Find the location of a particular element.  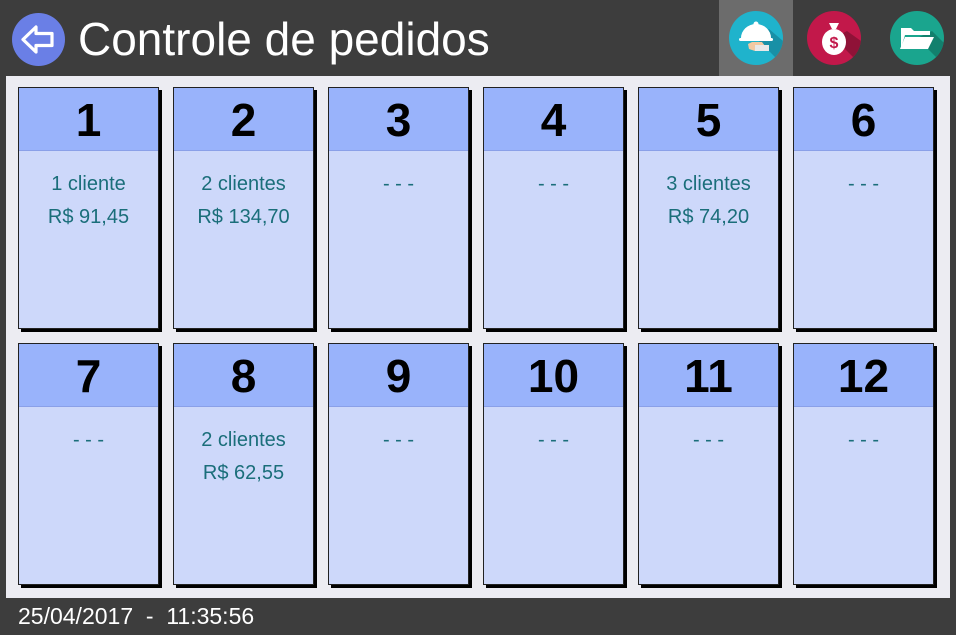

open-file-button is located at coordinates (917, 38).